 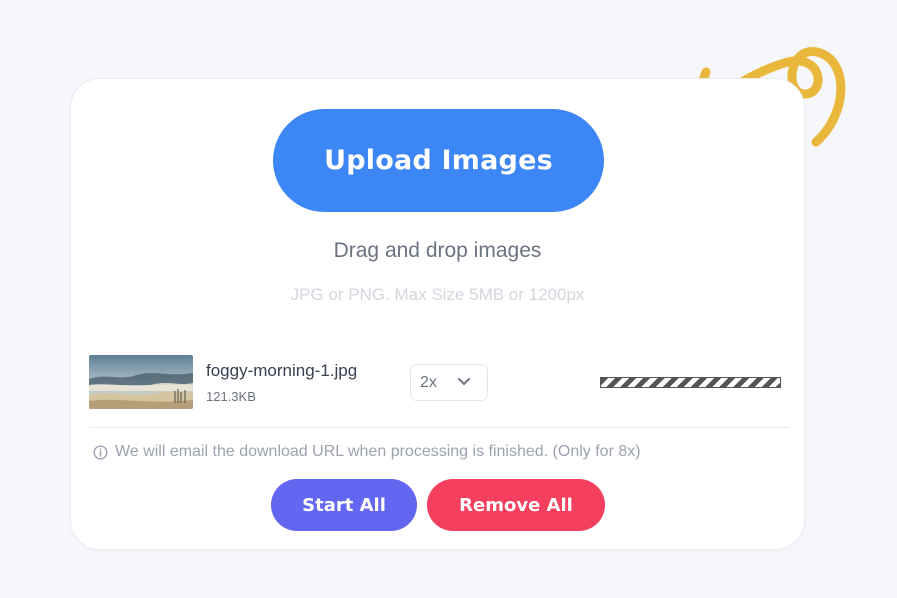 What do you see at coordinates (439, 427) in the screenshot?
I see `divider` at bounding box center [439, 427].